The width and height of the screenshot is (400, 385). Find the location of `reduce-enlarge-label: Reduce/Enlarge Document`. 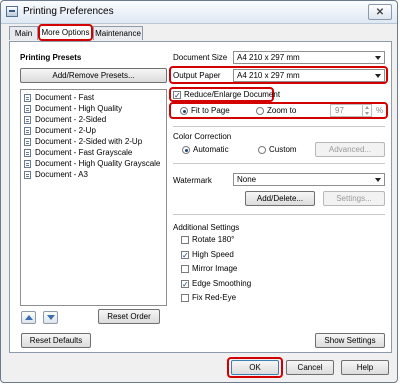

reduce-enlarge-label: Reduce/Enlarge Document is located at coordinates (232, 94).